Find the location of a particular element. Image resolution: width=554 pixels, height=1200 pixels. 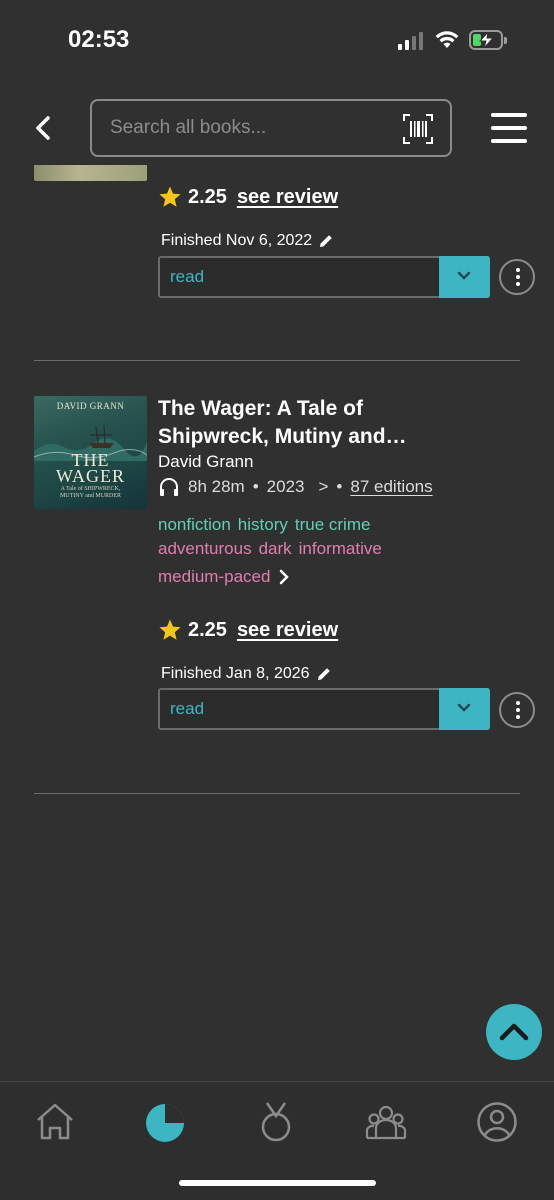

battery-charging-icon is located at coordinates (488, 40).